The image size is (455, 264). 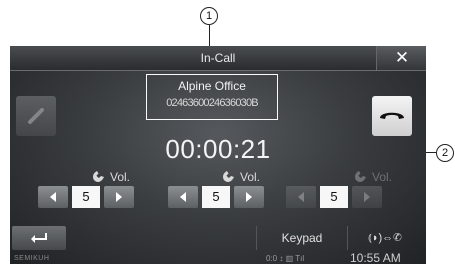 What do you see at coordinates (382, 177) in the screenshot?
I see `volume-label-3-text: Vol.` at bounding box center [382, 177].